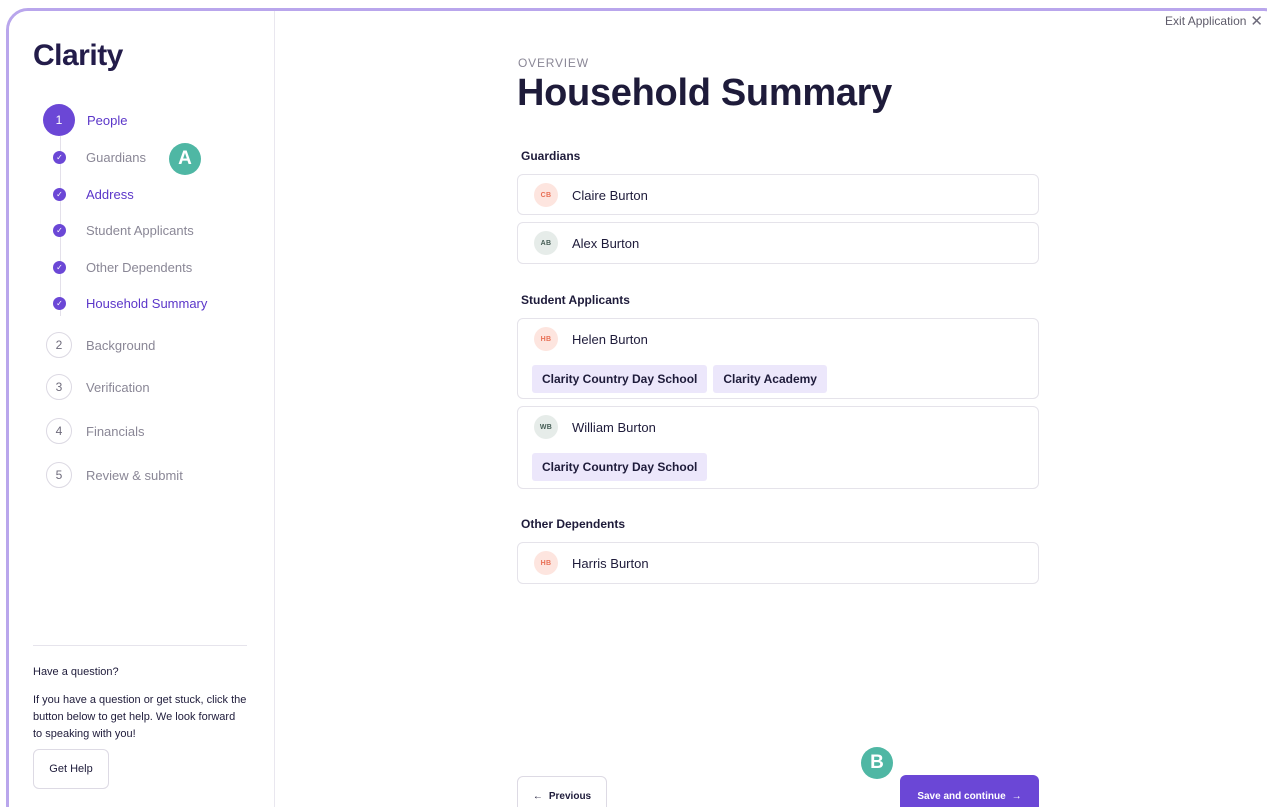 The width and height of the screenshot is (1267, 807). I want to click on school-tags: Clarity Country Day School, so click(620, 467).